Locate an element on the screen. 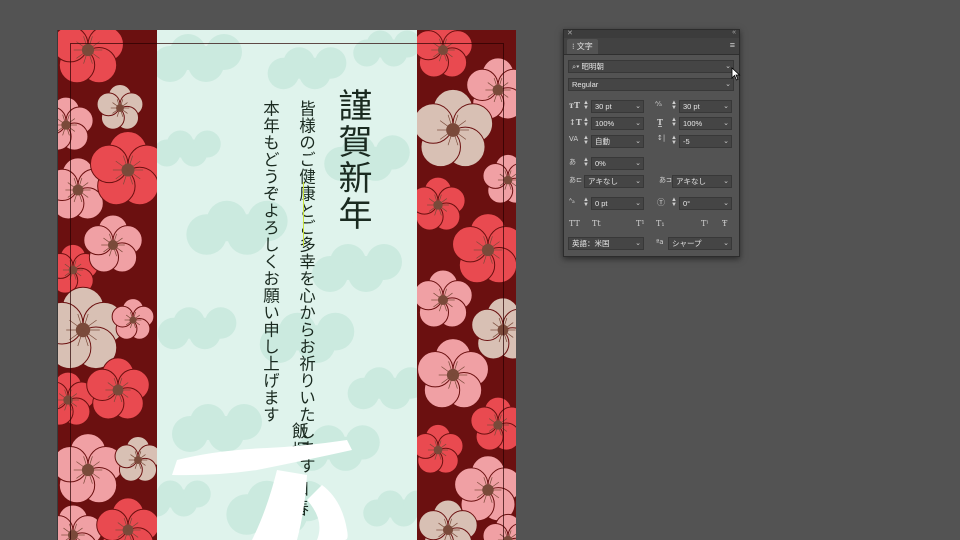  subscript-button: T₁ is located at coordinates (660, 223).